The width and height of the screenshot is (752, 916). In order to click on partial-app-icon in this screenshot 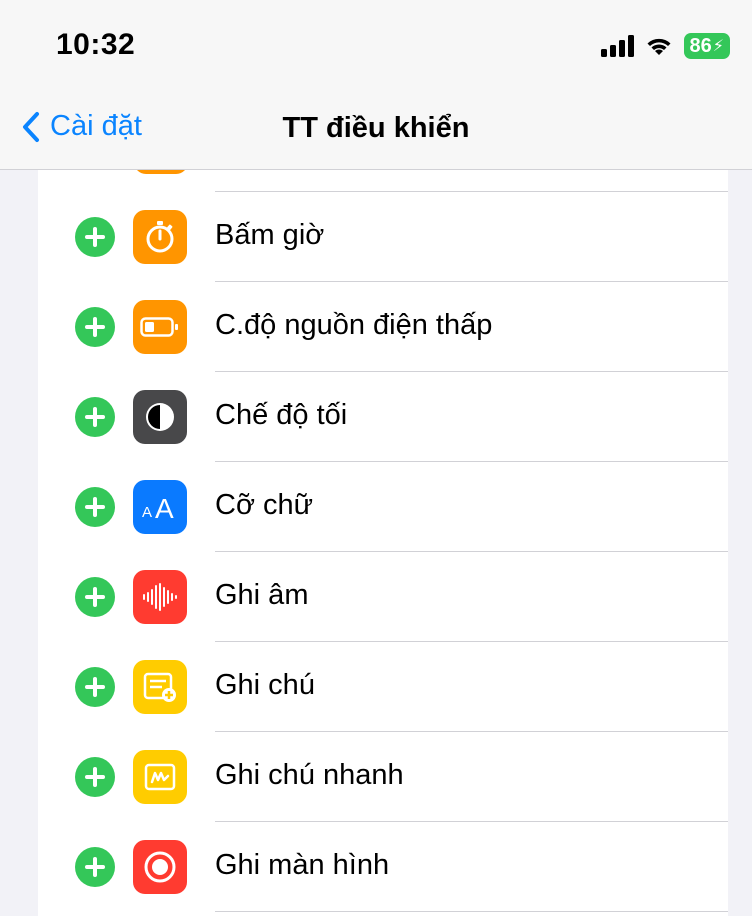, I will do `click(161, 172)`.